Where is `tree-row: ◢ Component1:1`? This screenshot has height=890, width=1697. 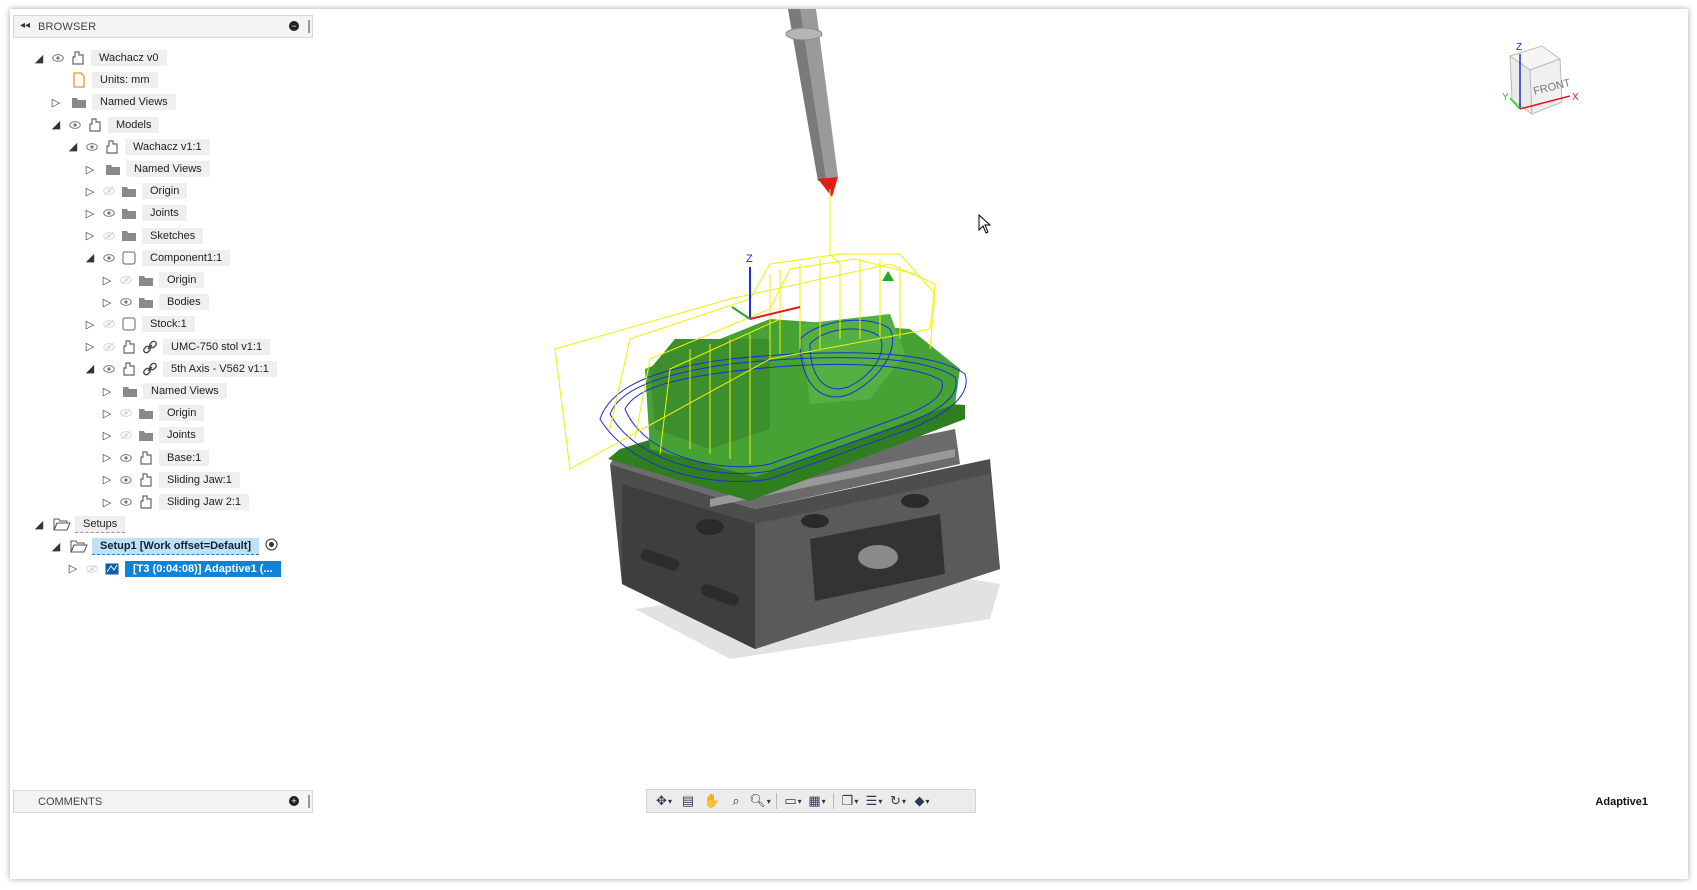 tree-row: ◢ Component1:1 is located at coordinates (157, 258).